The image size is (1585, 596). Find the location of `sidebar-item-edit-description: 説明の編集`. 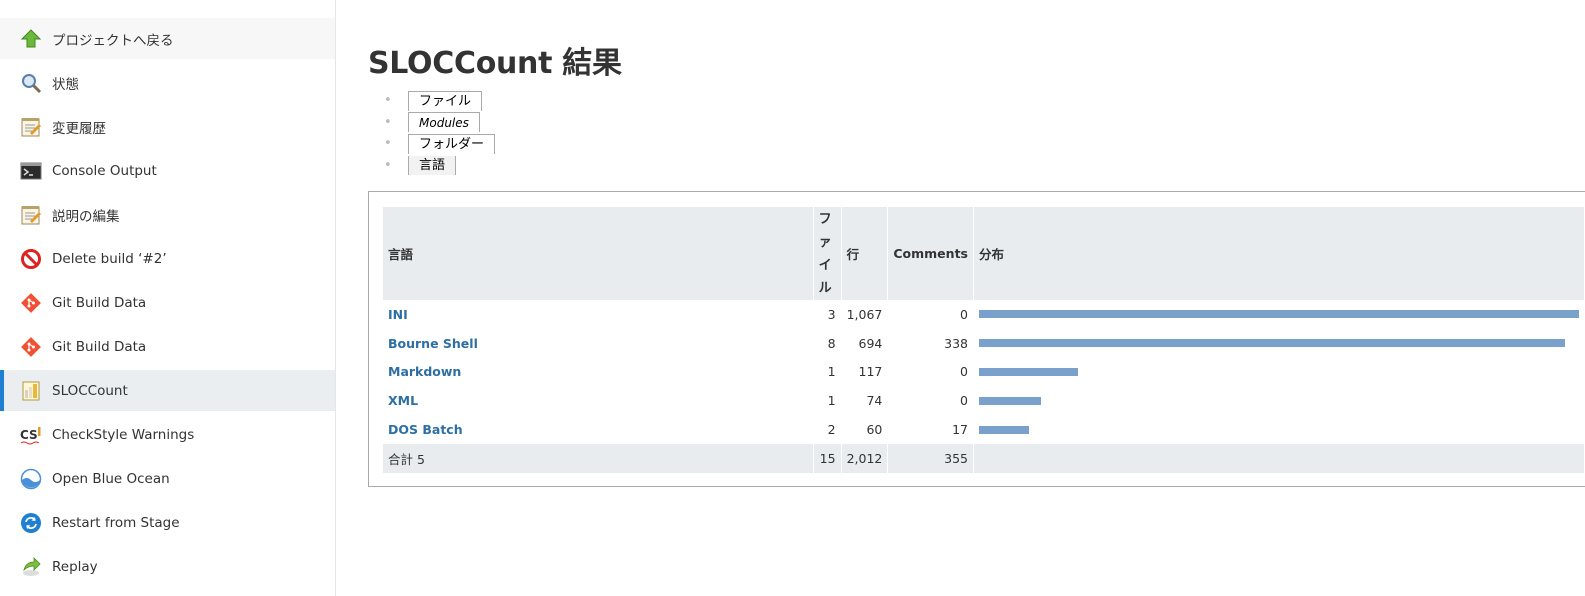

sidebar-item-edit-description: 説明の編集 is located at coordinates (167, 214).